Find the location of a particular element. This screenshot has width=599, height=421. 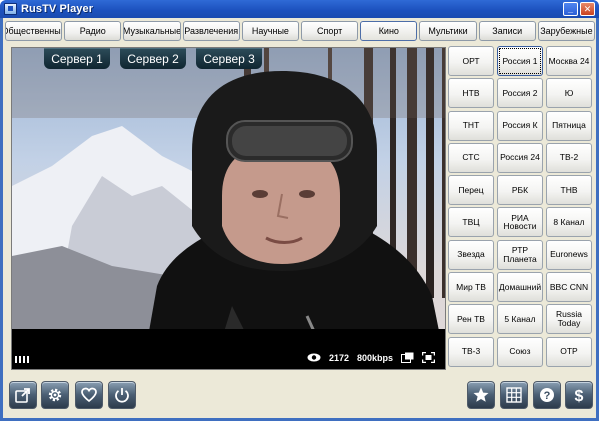

help-icon: ? is located at coordinates (547, 395).